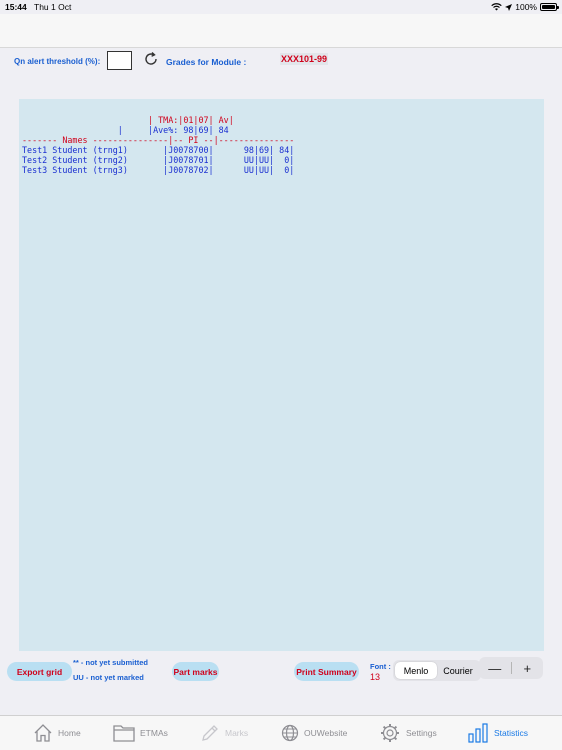  I want to click on battery-icon, so click(549, 7).